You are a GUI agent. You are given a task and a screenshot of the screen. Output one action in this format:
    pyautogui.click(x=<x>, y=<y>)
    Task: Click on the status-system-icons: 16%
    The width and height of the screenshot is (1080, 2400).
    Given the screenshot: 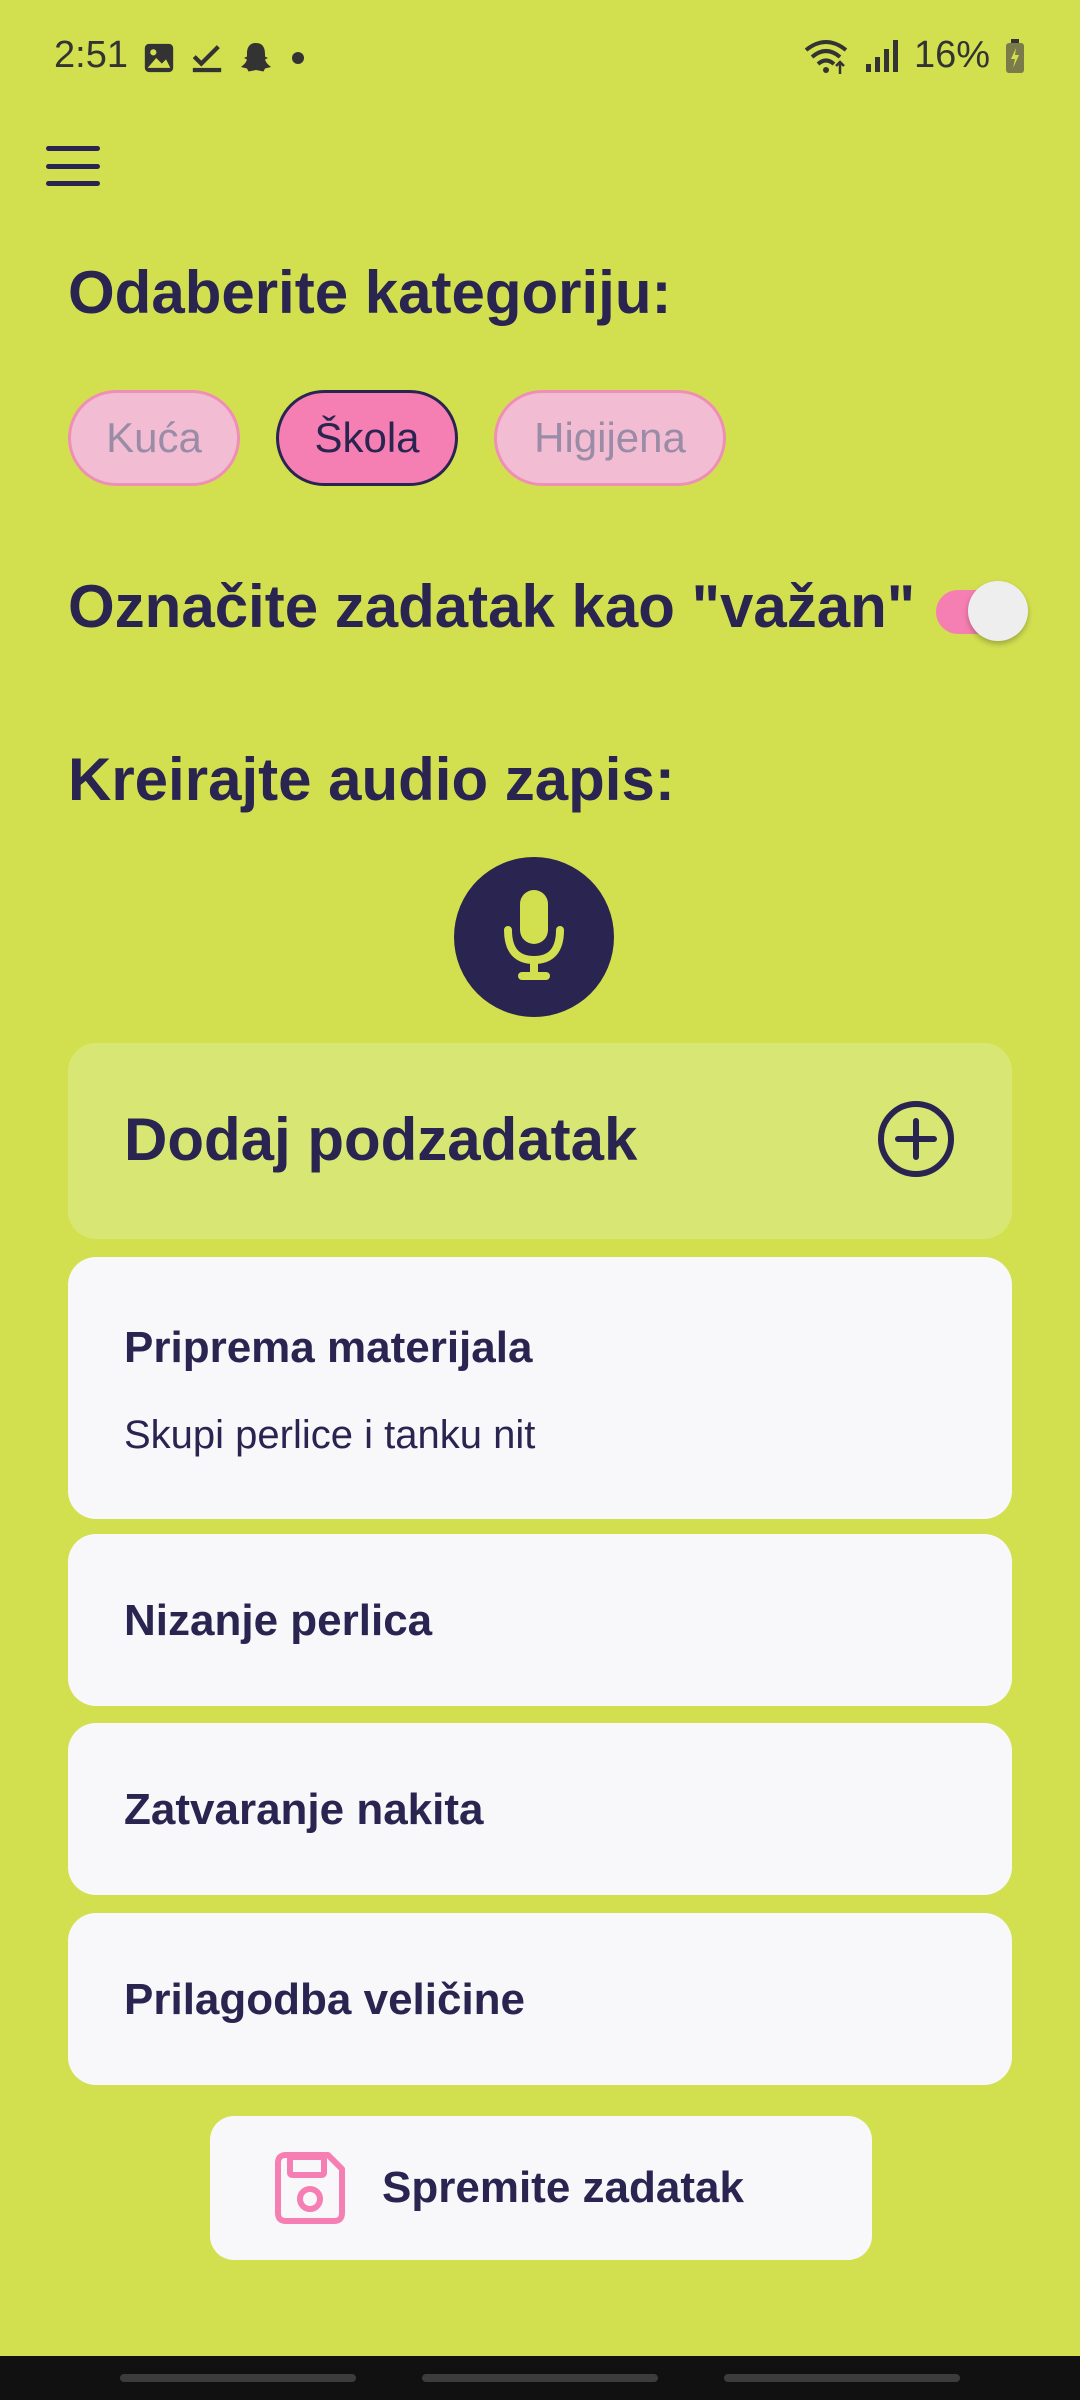 What is the action you would take?
    pyautogui.click(x=914, y=55)
    